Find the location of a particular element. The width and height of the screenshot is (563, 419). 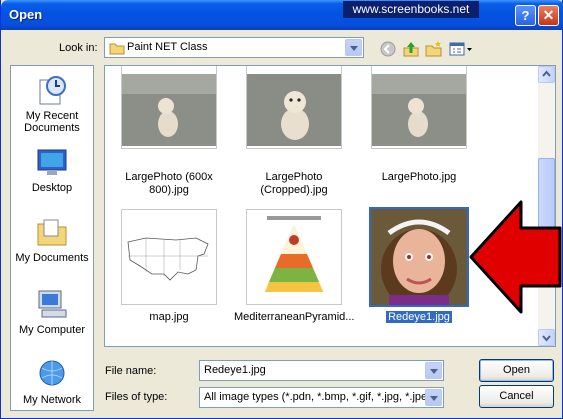

file-caption: LargePhoto (600x 800).jpg is located at coordinates (169, 184).